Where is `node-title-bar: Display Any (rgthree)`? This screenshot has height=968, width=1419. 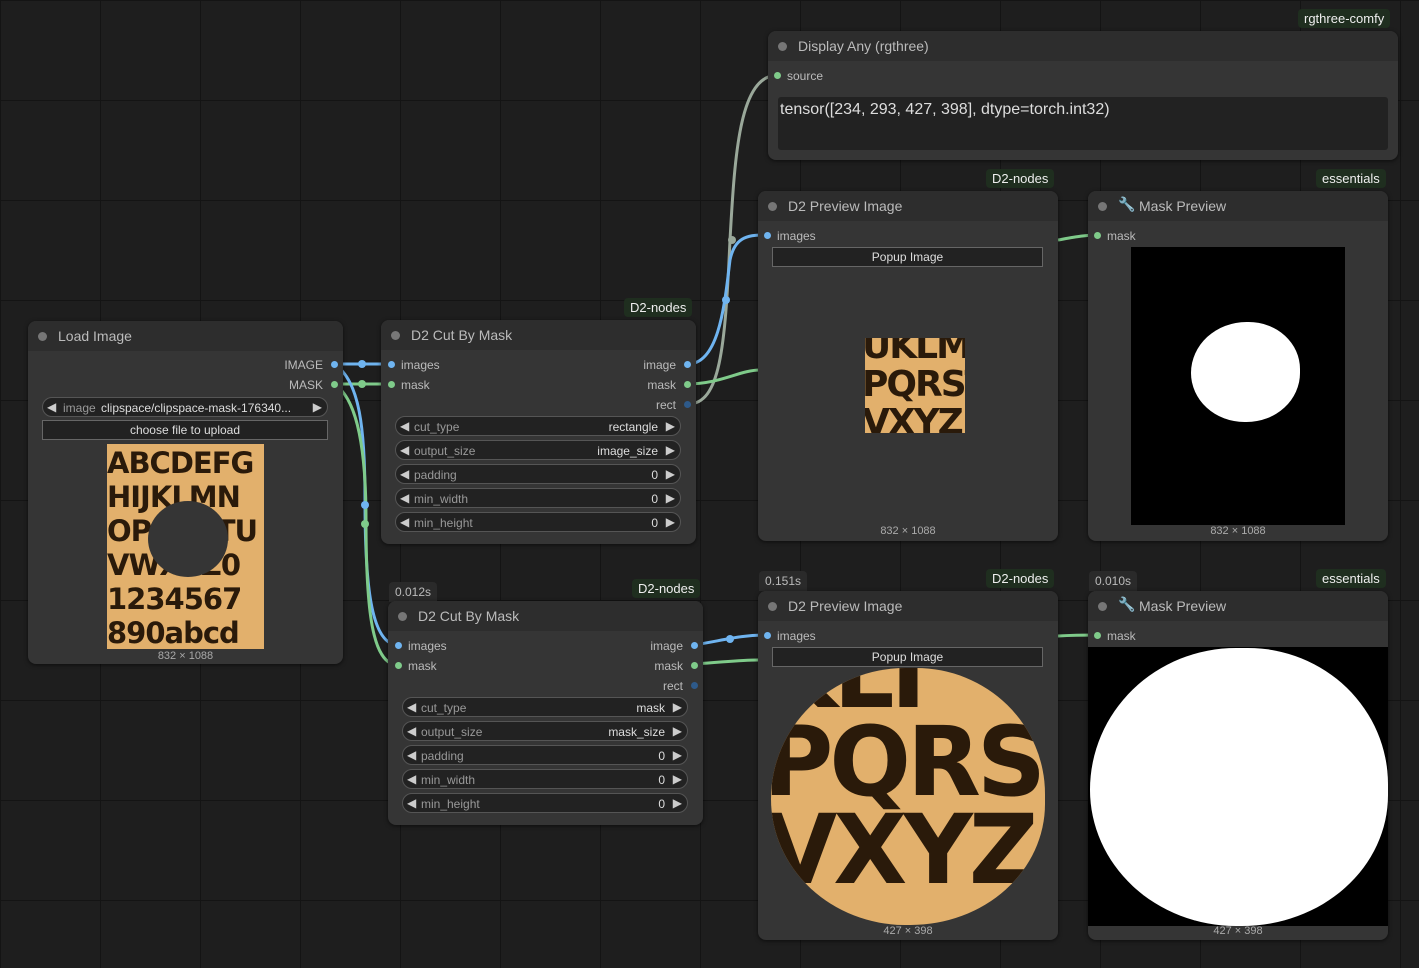
node-title-bar: Display Any (rgthree) is located at coordinates (1083, 46).